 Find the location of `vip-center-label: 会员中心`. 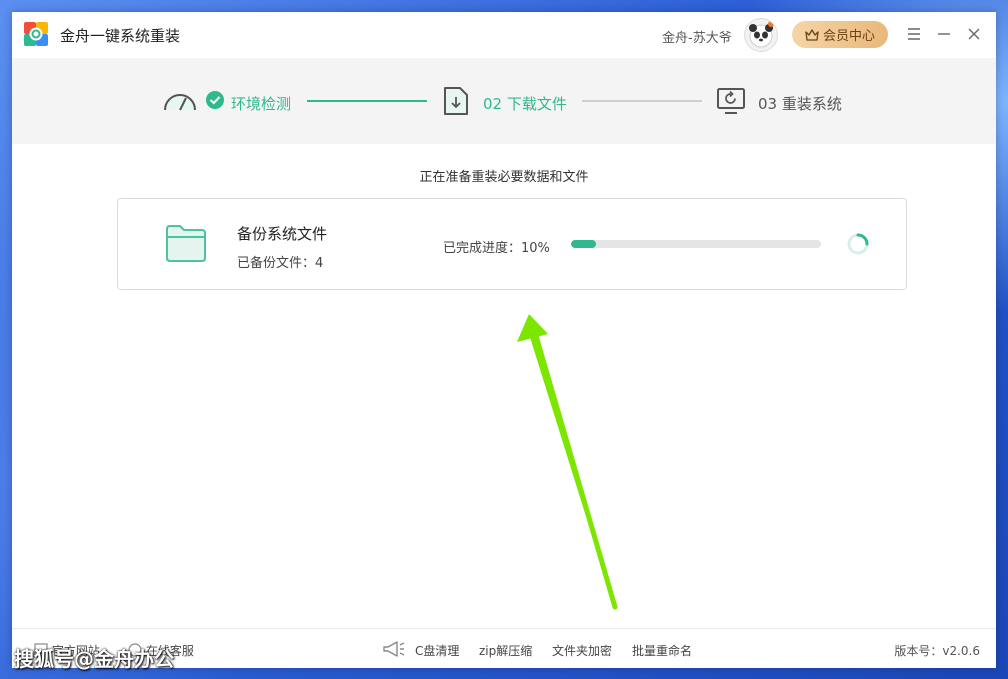

vip-center-label: 会员中心 is located at coordinates (848, 36).